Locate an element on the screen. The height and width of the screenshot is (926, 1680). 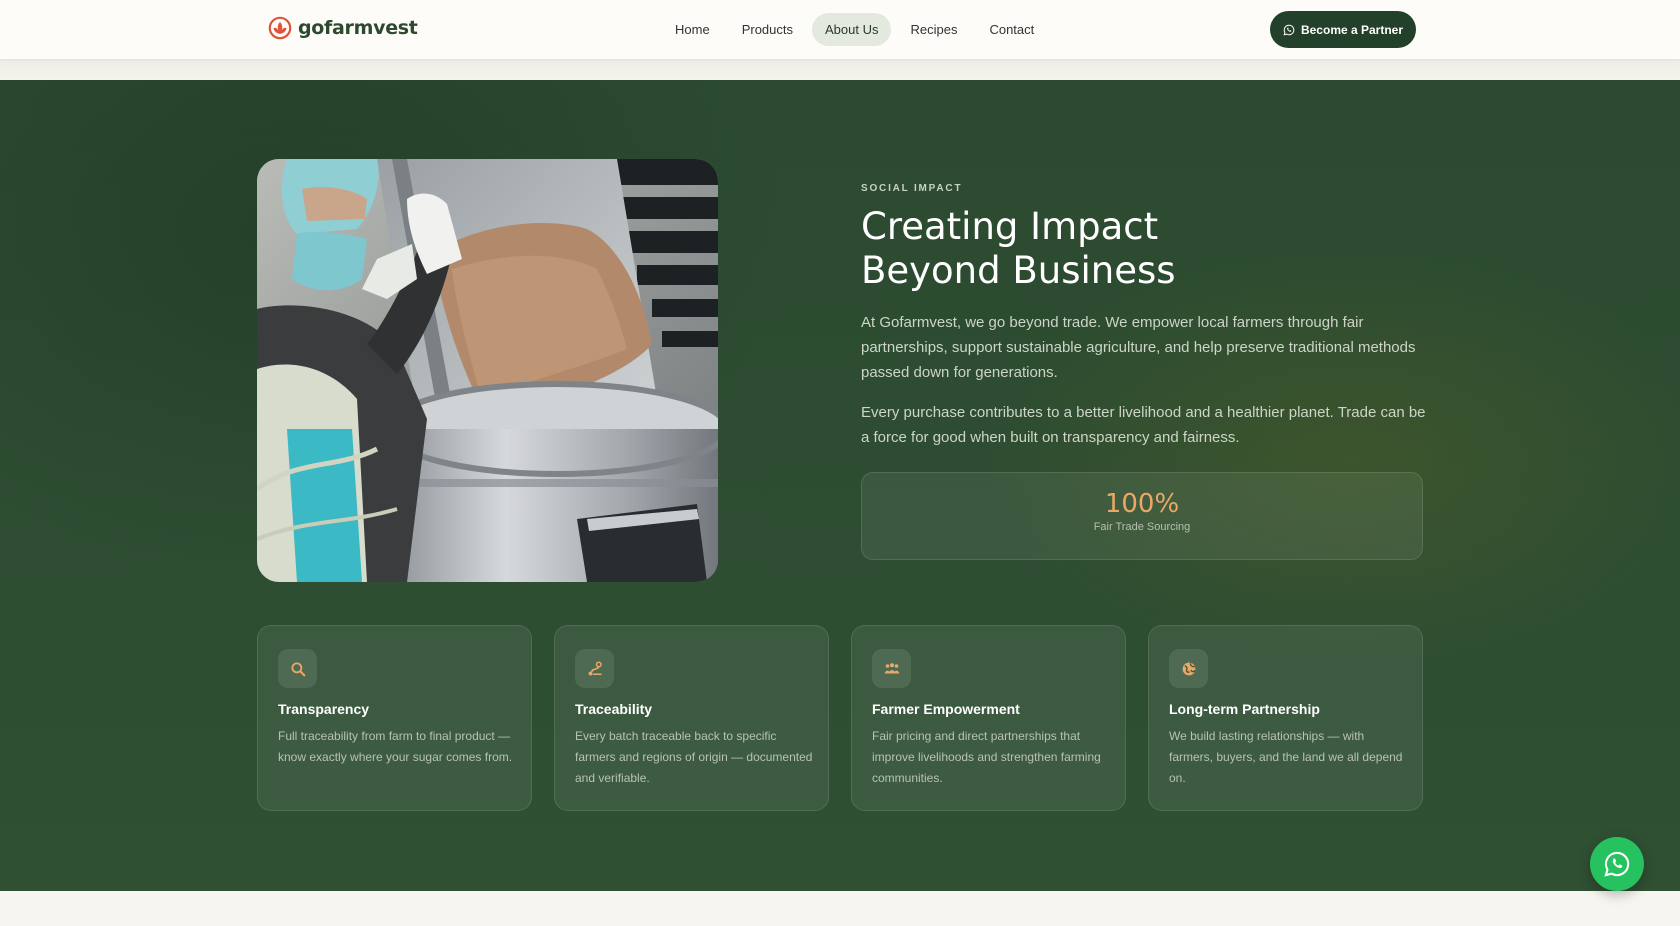
feature-title: Traceability is located at coordinates (614, 709).